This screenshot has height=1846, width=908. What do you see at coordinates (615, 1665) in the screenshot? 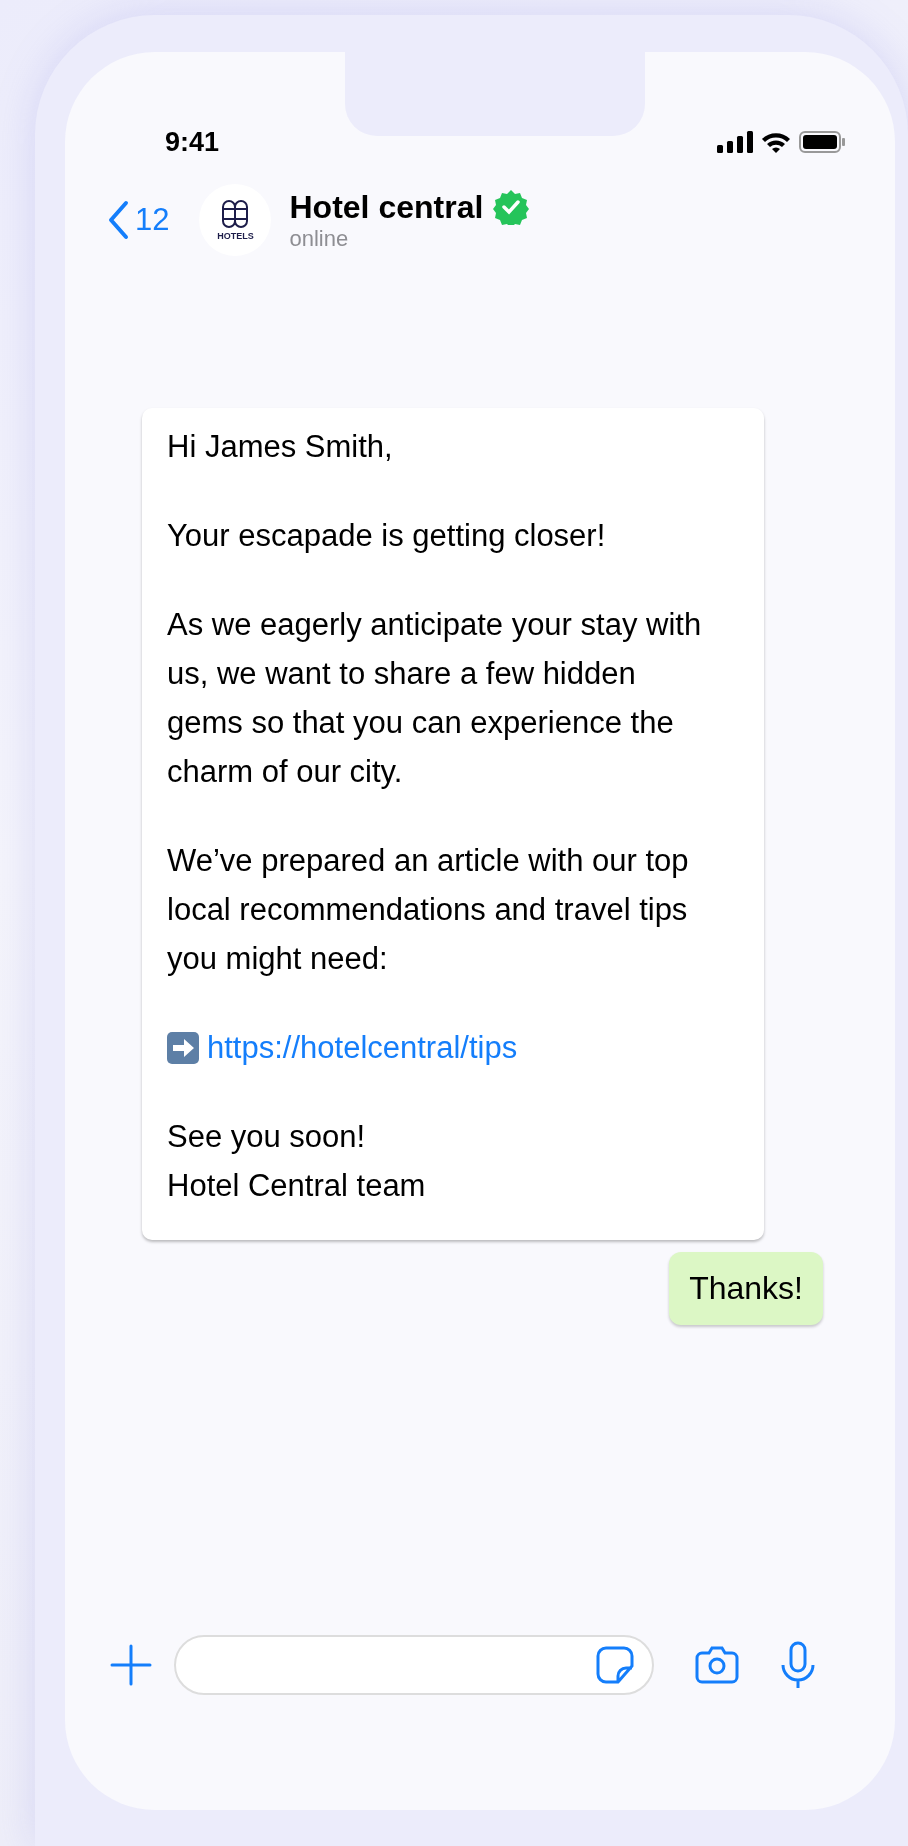
I see `sticker-icon` at bounding box center [615, 1665].